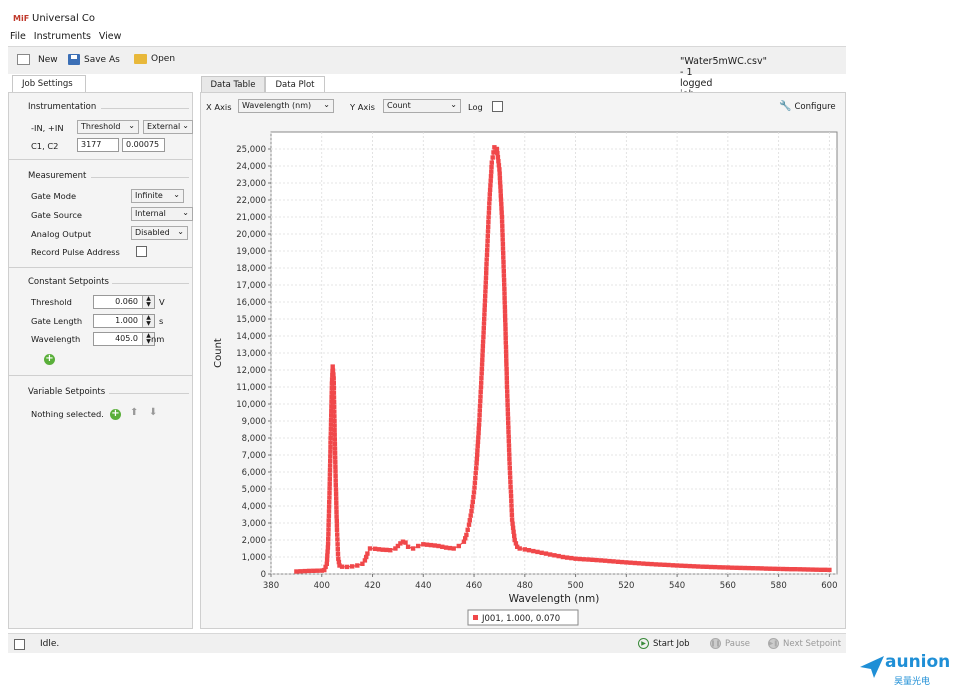  Describe the element at coordinates (62, 36) in the screenshot. I see `menu-instruments: Instruments` at that location.